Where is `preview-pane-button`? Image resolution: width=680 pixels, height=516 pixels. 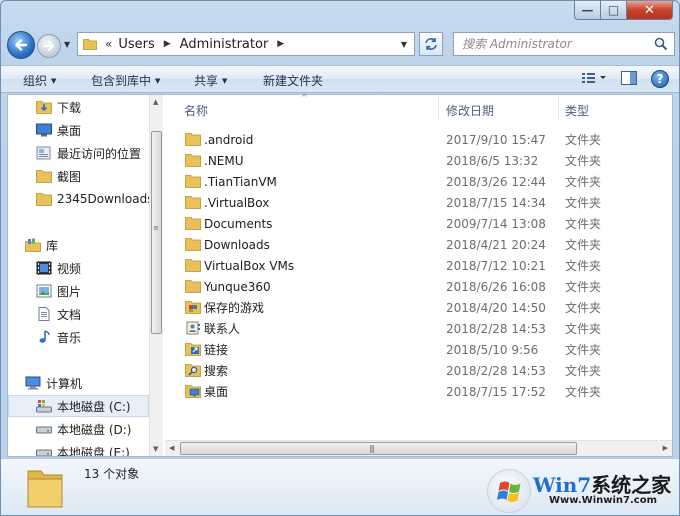 preview-pane-button is located at coordinates (629, 79).